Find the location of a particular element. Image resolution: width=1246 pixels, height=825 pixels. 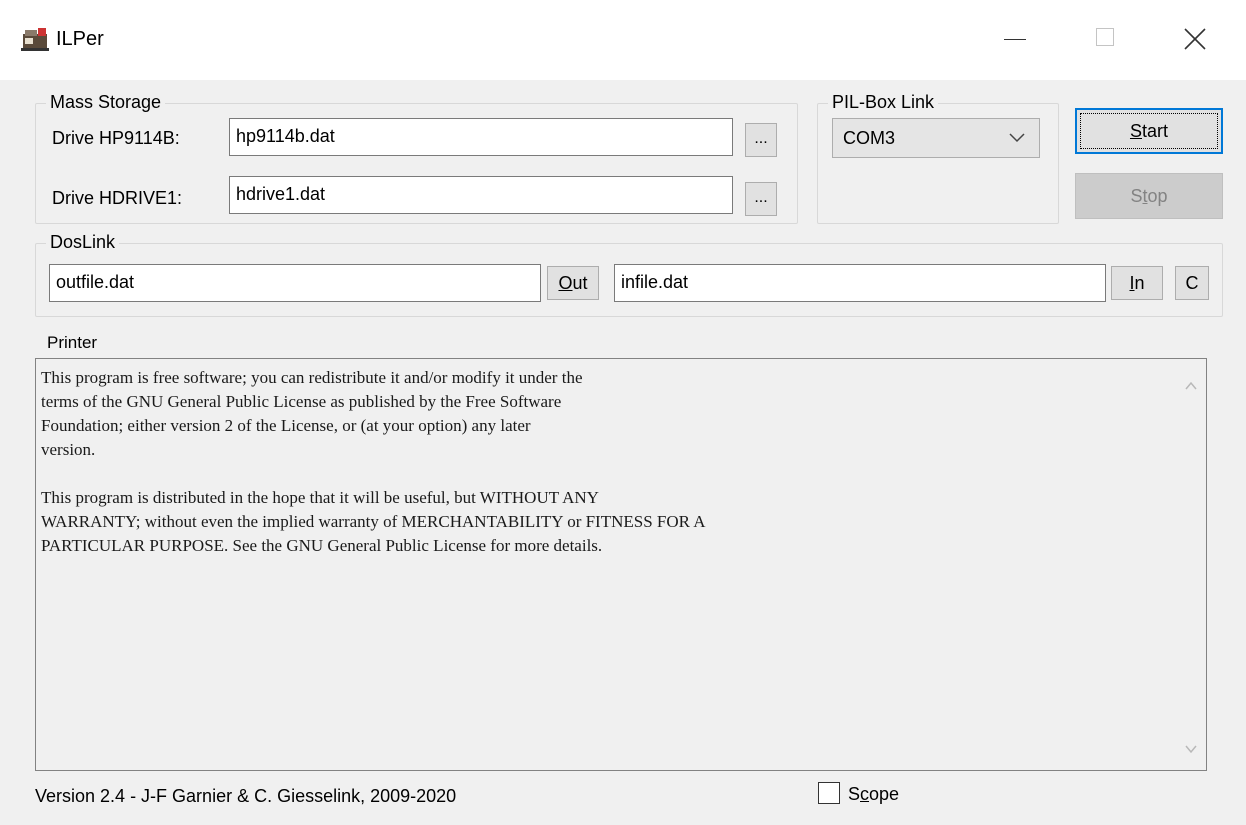

start-button: Start is located at coordinates (1149, 131).